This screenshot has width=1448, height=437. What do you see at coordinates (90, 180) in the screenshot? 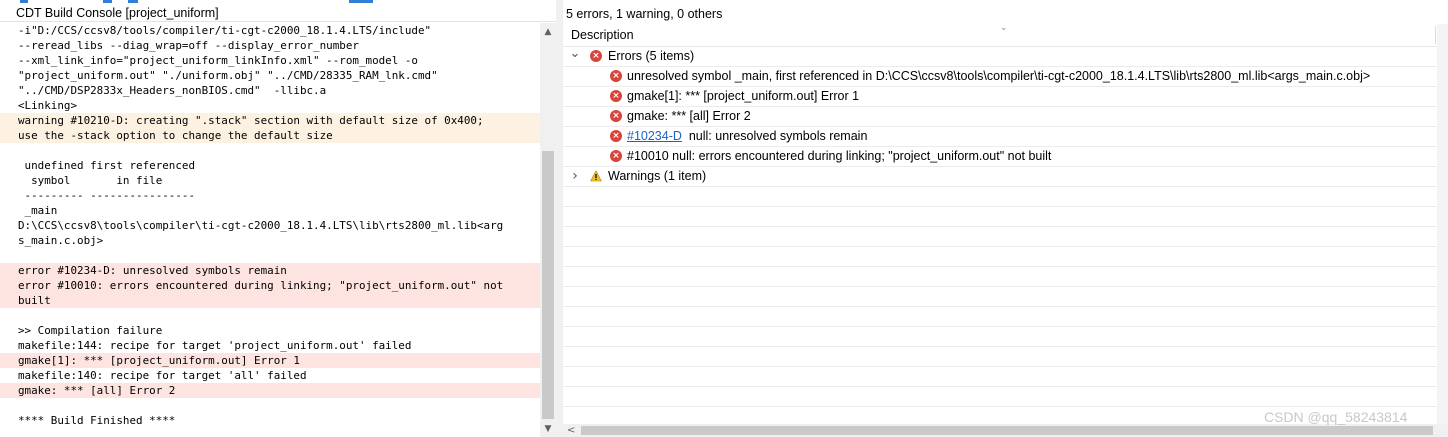
I see `console-line: symbol in file` at bounding box center [90, 180].